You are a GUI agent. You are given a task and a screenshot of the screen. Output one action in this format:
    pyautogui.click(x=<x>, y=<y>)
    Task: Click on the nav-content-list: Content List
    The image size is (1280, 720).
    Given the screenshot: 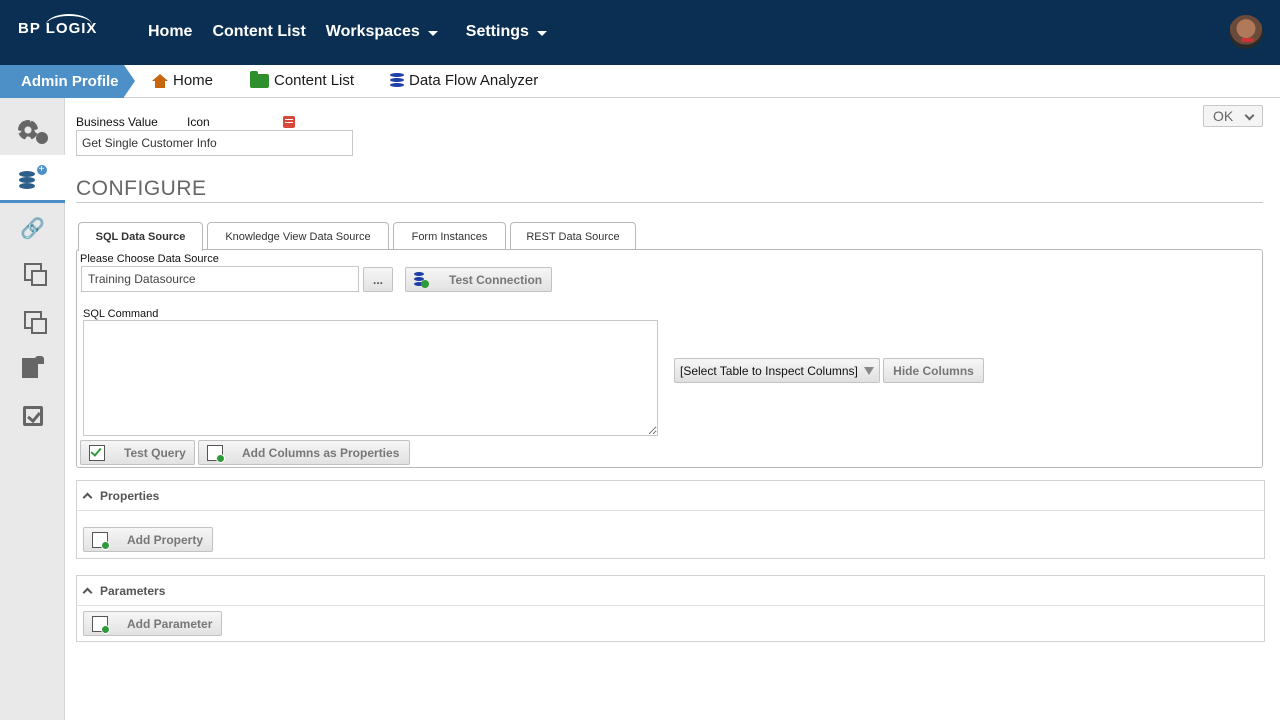 What is the action you would take?
    pyautogui.click(x=258, y=32)
    